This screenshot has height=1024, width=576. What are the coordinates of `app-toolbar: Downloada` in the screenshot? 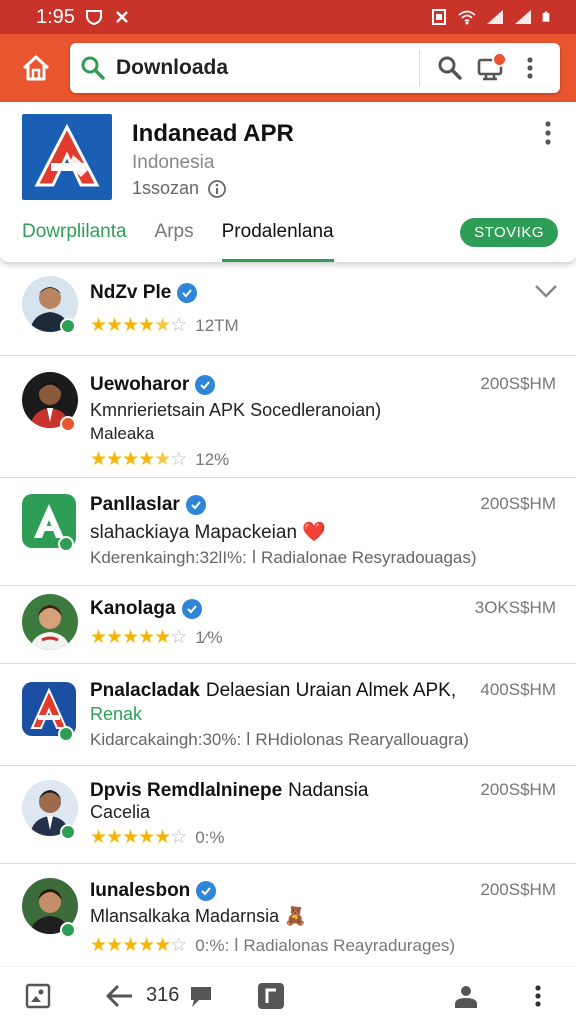 It's located at (288, 68).